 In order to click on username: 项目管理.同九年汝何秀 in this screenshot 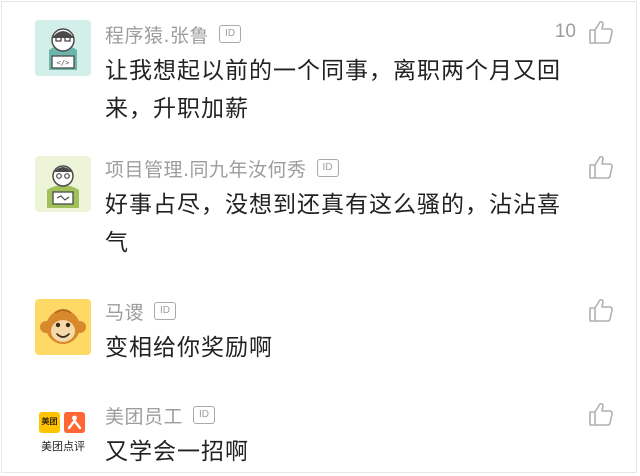, I will do `click(206, 168)`.